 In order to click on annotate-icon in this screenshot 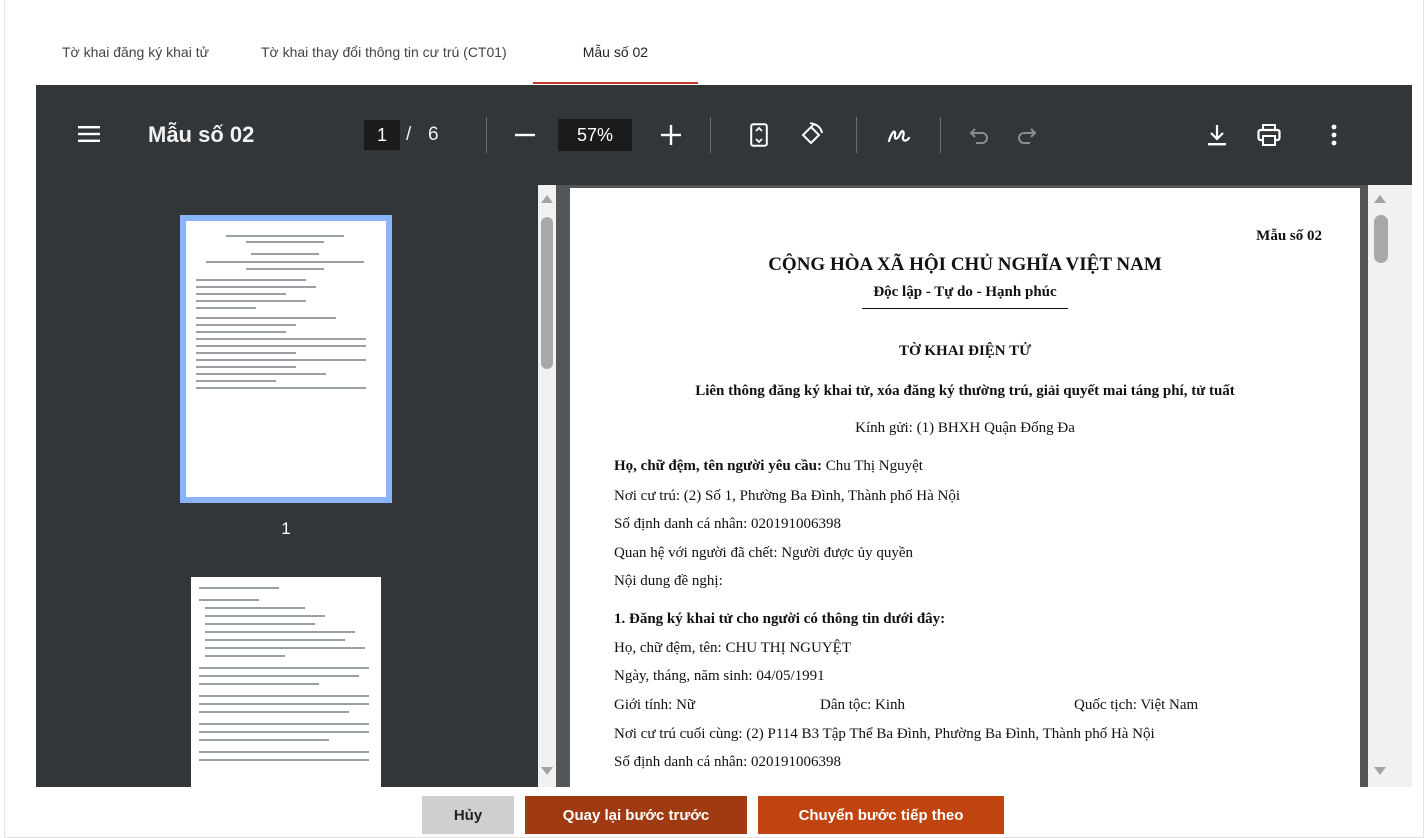, I will do `click(899, 135)`.